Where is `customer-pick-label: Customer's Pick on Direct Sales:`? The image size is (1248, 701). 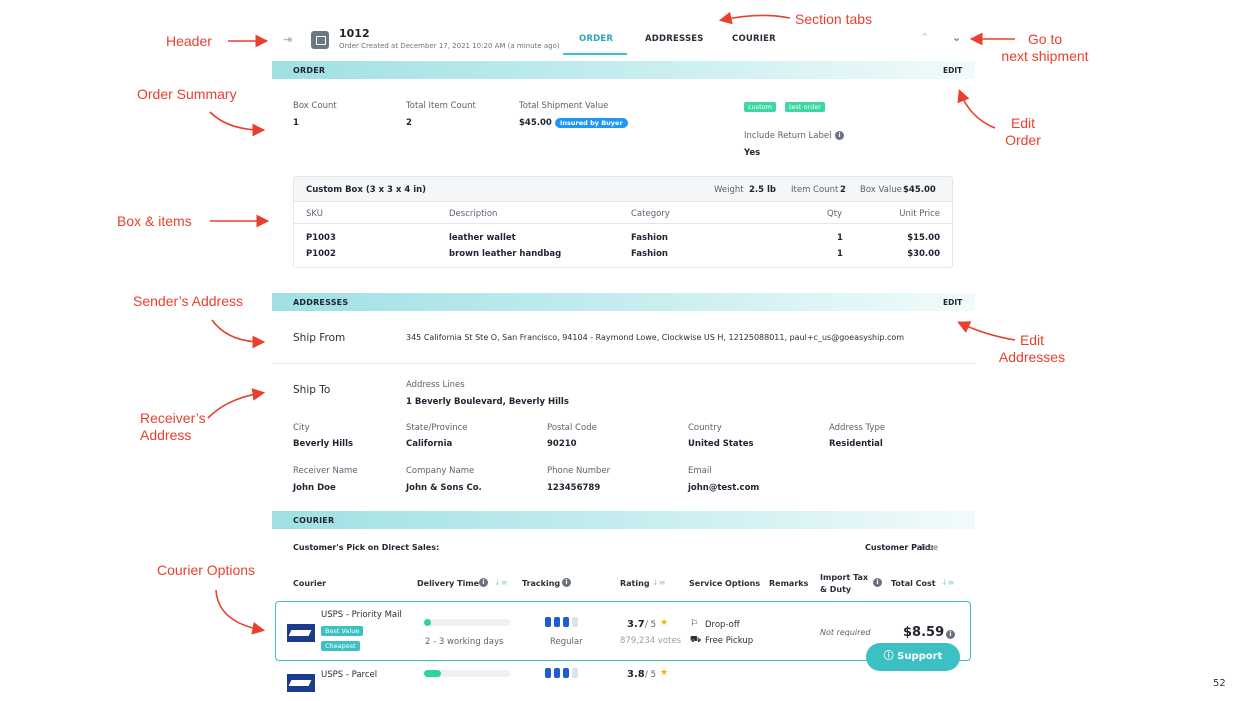 customer-pick-label: Customer's Pick on Direct Sales: is located at coordinates (366, 547).